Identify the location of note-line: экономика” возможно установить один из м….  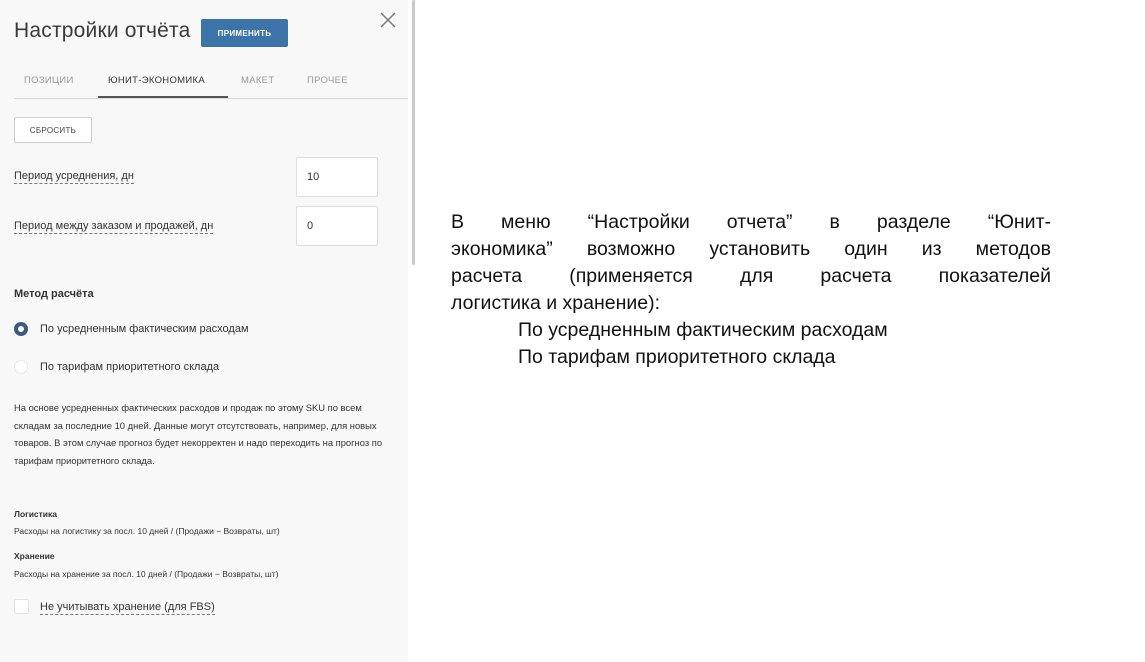
(751, 249).